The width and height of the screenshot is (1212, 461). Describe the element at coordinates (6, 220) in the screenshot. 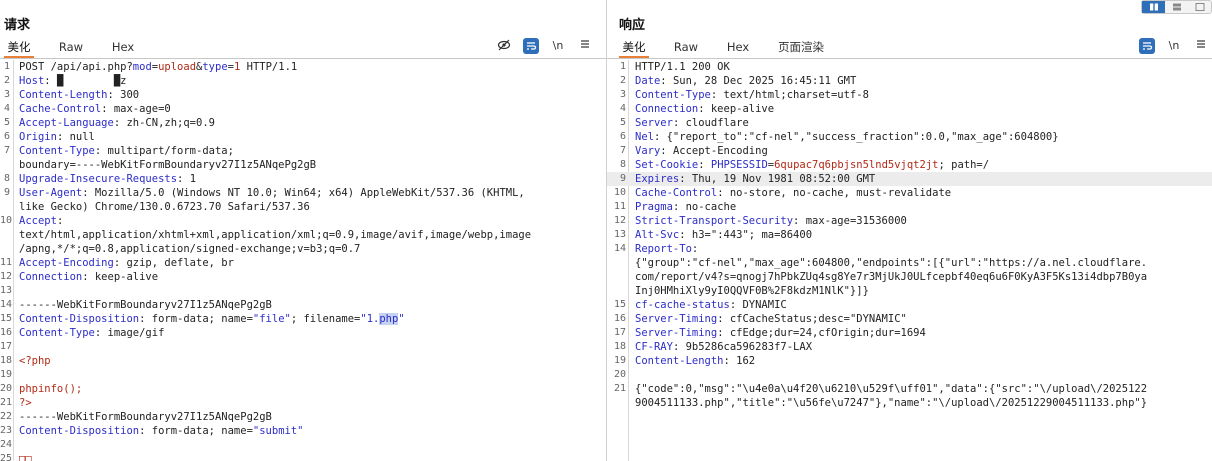

I see `line-number: 10` at that location.